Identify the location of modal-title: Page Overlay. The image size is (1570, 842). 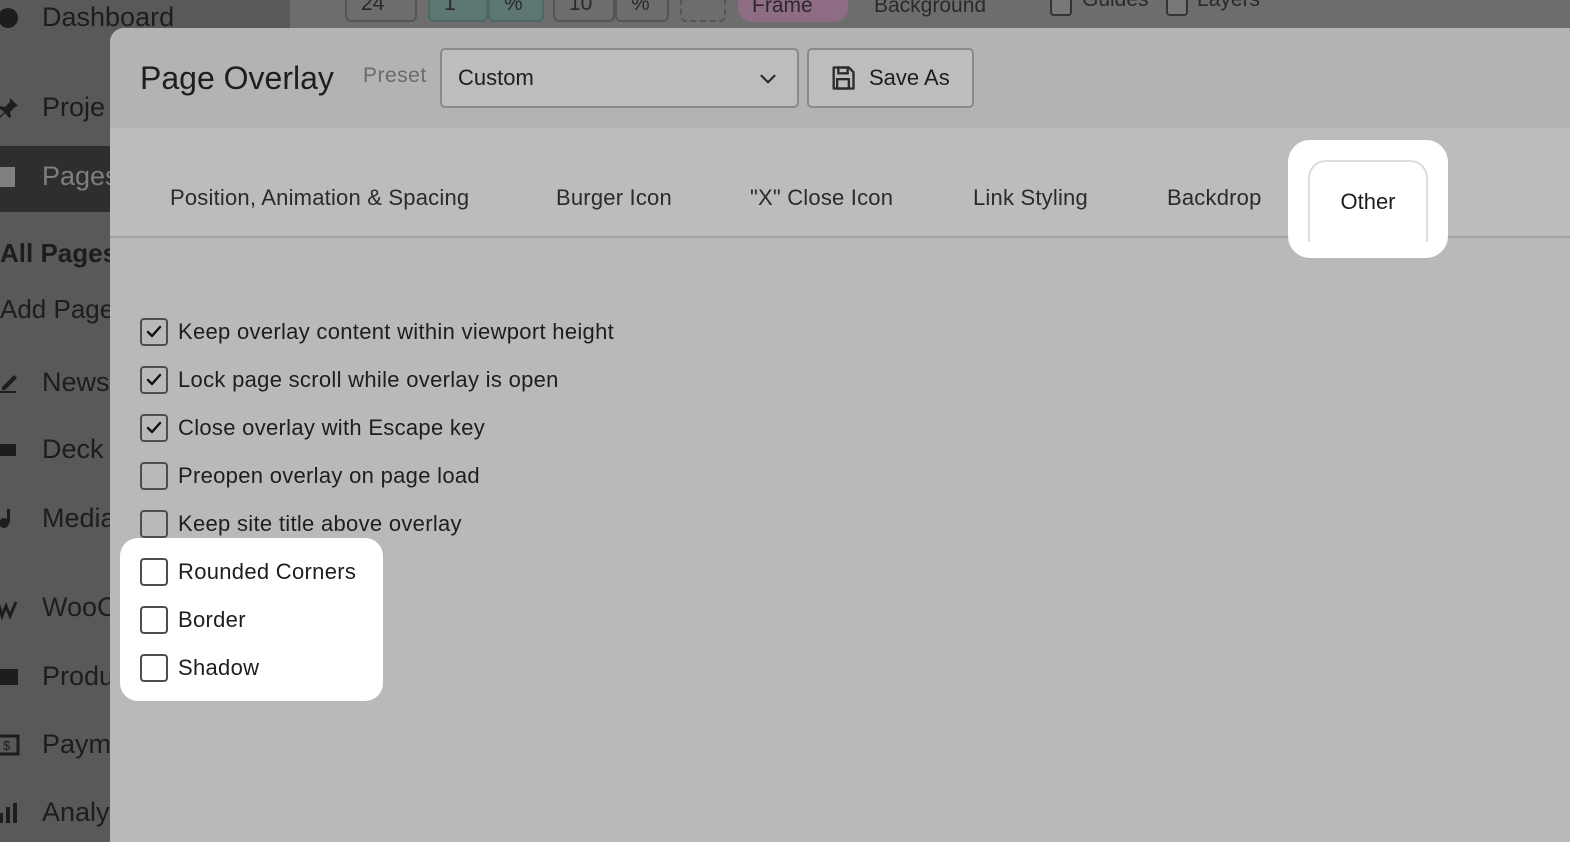
(237, 78).